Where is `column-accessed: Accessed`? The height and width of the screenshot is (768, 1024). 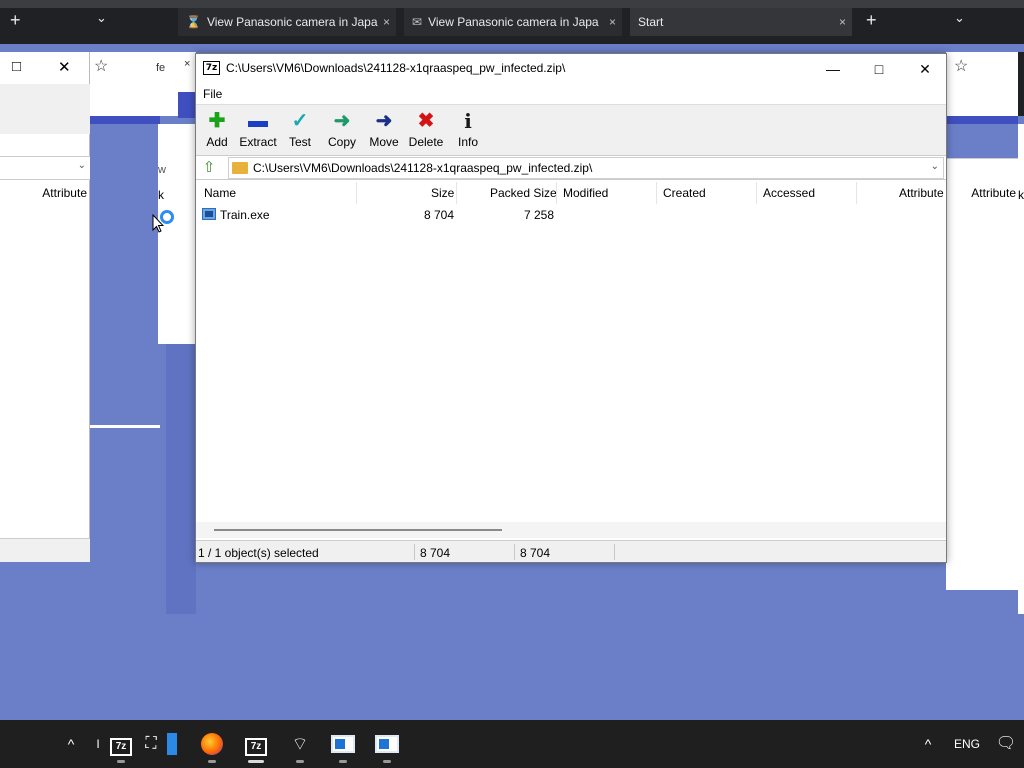
column-accessed: Accessed is located at coordinates (789, 193).